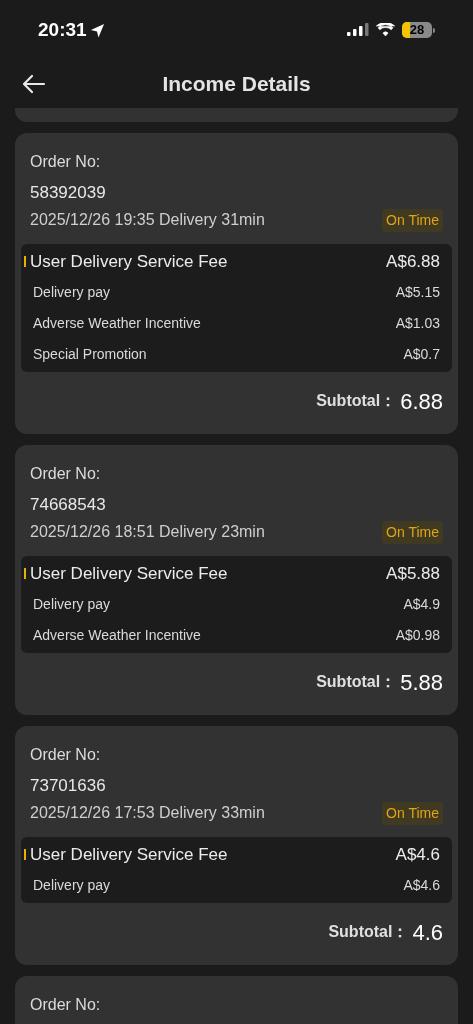 Image resolution: width=473 pixels, height=1024 pixels. I want to click on back-arrow-icon, so click(34, 84).